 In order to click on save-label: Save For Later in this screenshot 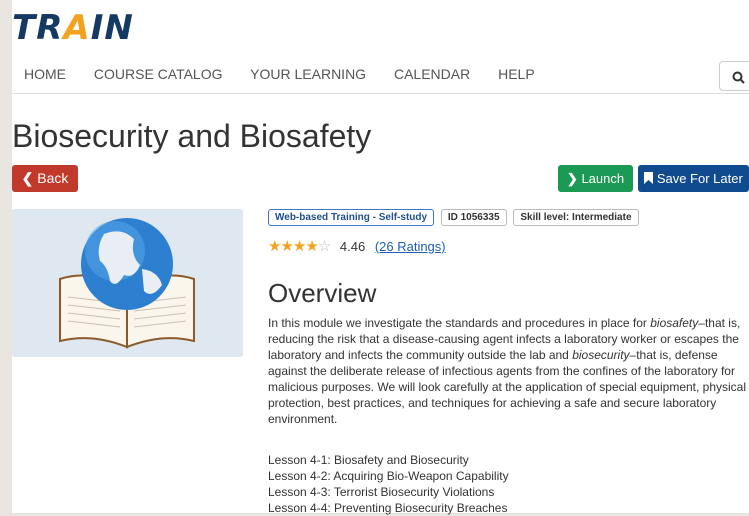, I will do `click(699, 178)`.